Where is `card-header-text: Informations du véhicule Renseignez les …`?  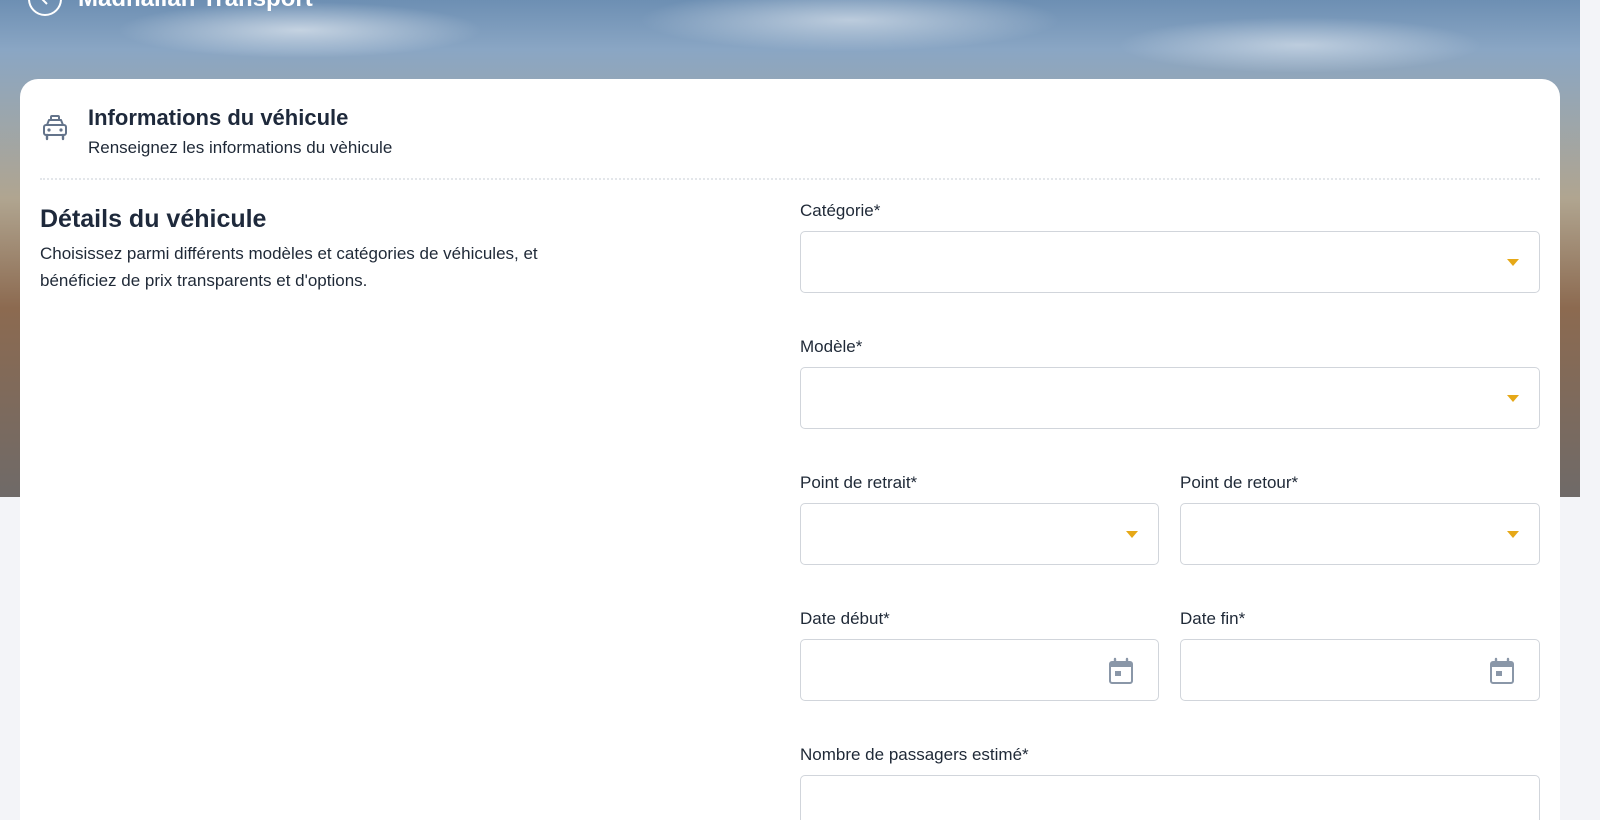 card-header-text: Informations du véhicule Renseignez les … is located at coordinates (240, 130).